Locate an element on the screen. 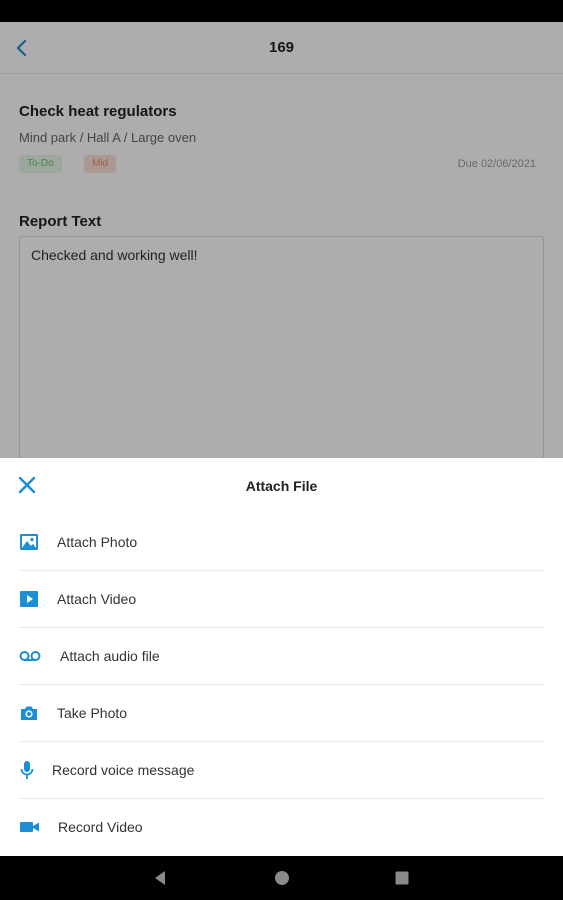 The height and width of the screenshot is (900, 563). video-file-icon is located at coordinates (29, 599).